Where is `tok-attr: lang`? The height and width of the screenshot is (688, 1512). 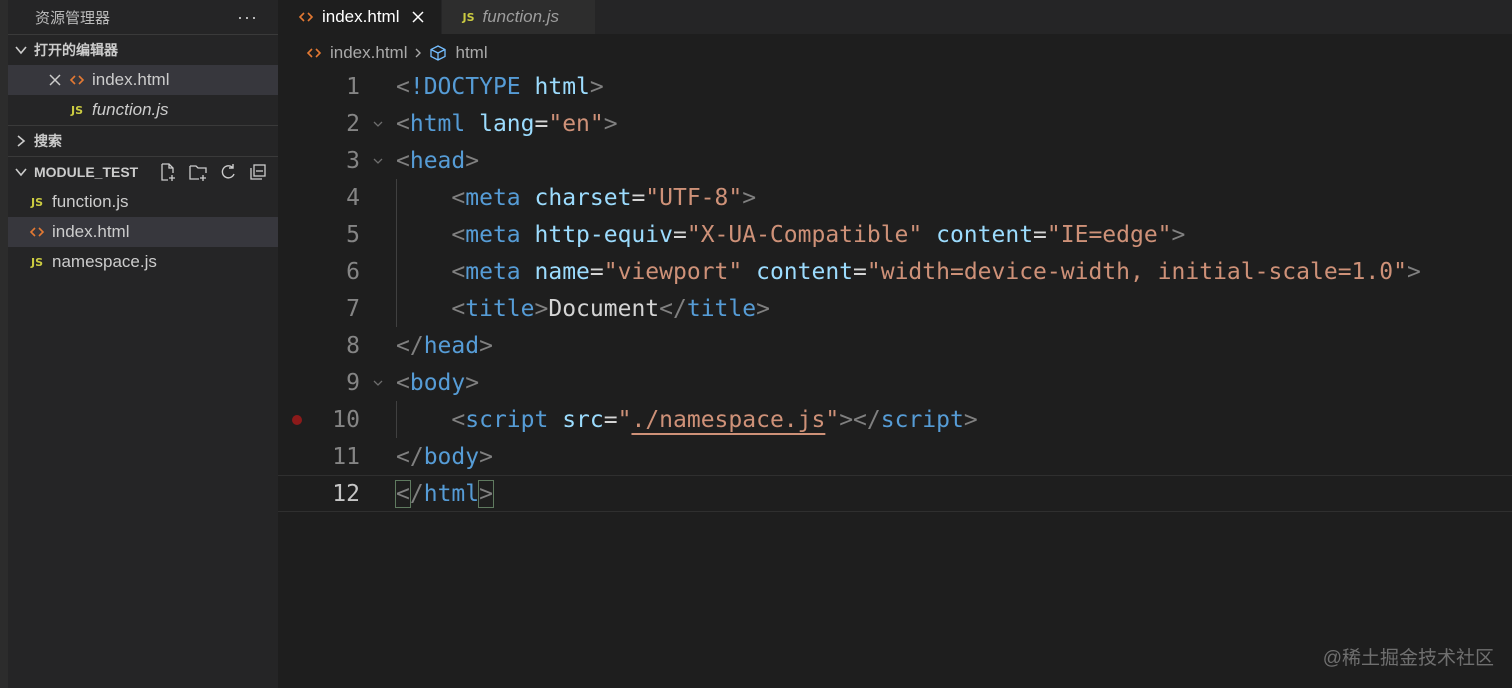
tok-attr: lang is located at coordinates (507, 123).